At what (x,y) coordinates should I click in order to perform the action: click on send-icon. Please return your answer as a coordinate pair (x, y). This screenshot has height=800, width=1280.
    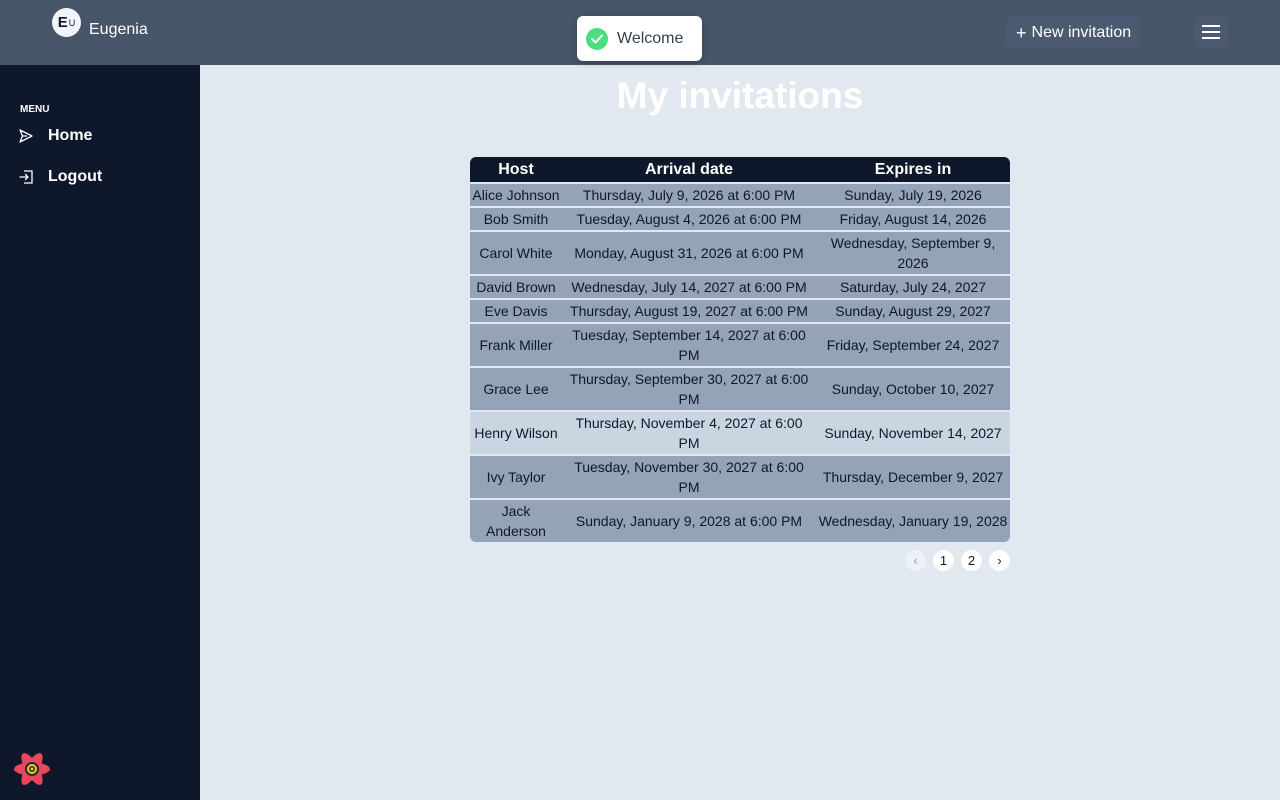
    Looking at the image, I should click on (26, 136).